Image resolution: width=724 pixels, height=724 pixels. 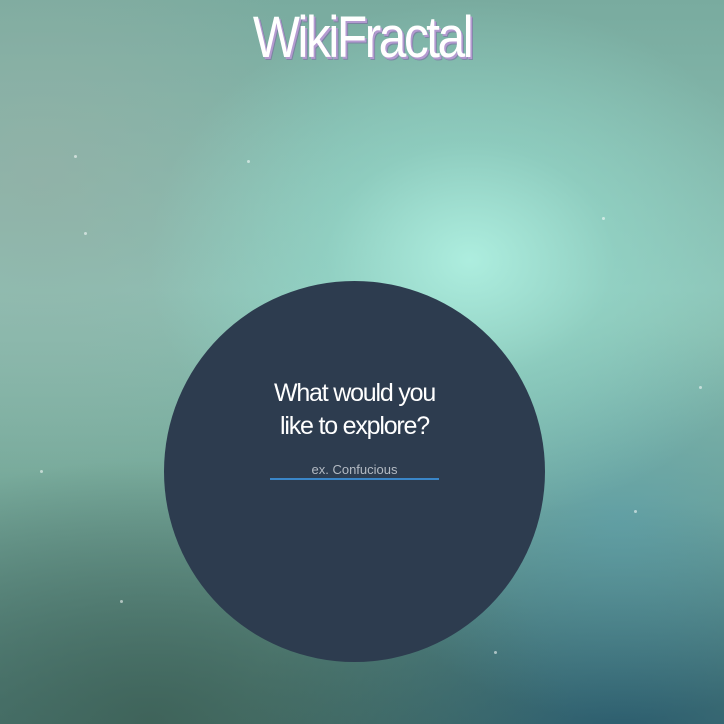 What do you see at coordinates (354, 393) in the screenshot?
I see `explore-prompt-line-1: What would you` at bounding box center [354, 393].